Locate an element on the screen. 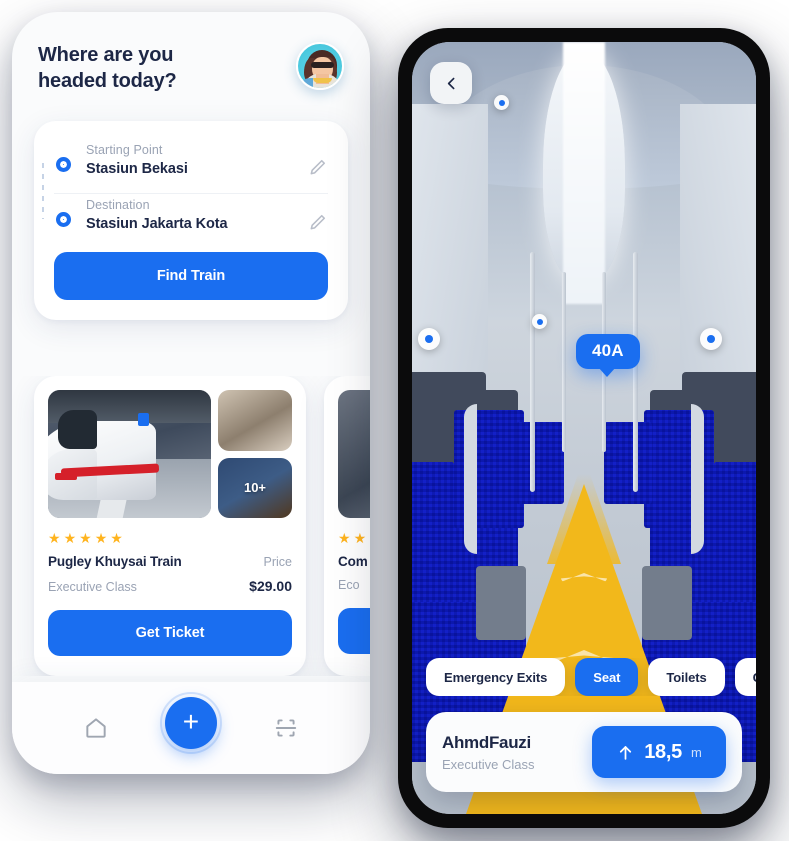  avatar is located at coordinates (320, 66).